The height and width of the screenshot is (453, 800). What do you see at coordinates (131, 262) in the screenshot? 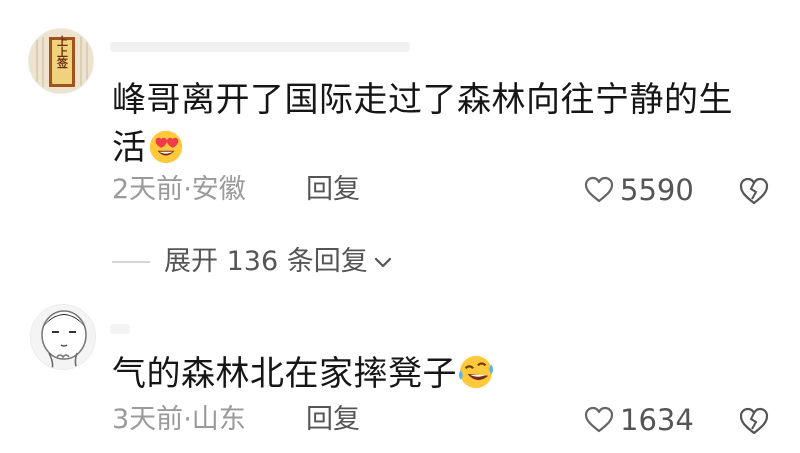
I see `divider-line` at bounding box center [131, 262].